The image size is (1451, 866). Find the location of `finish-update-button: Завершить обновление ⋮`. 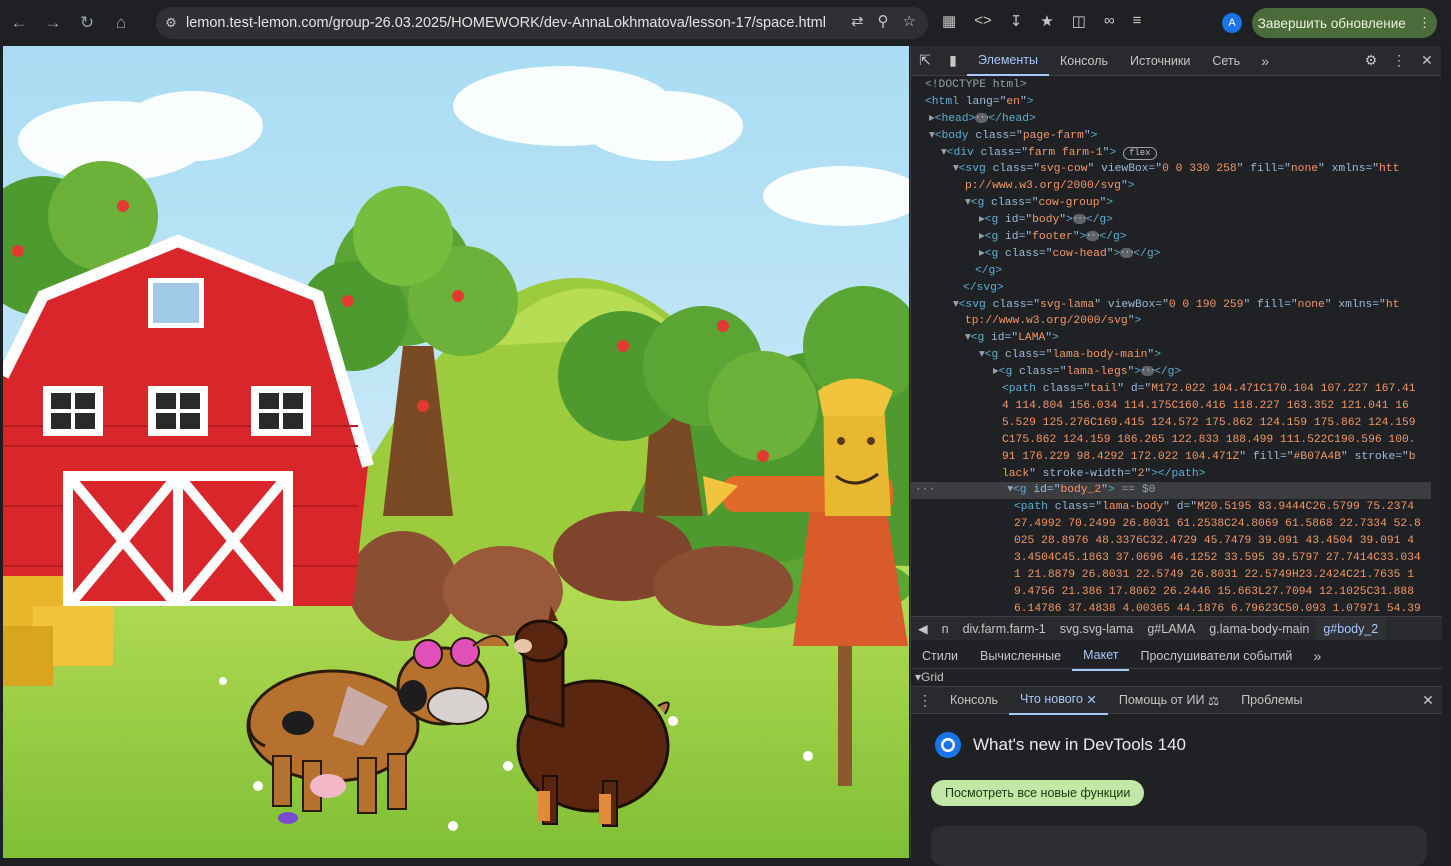

finish-update-button: Завершить обновление ⋮ is located at coordinates (1344, 23).